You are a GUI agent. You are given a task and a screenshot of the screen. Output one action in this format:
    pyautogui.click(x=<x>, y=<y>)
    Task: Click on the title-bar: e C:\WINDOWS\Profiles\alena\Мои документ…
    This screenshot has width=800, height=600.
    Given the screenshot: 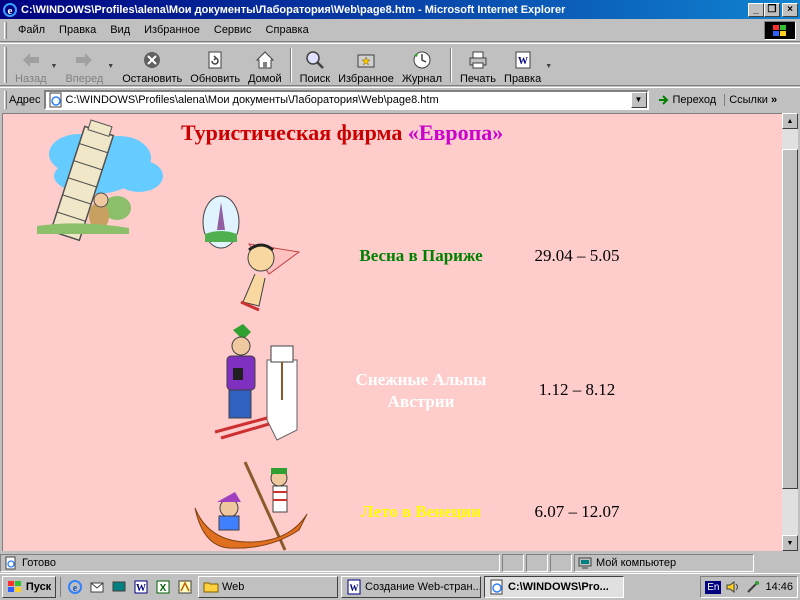 What is the action you would take?
    pyautogui.click(x=400, y=9)
    